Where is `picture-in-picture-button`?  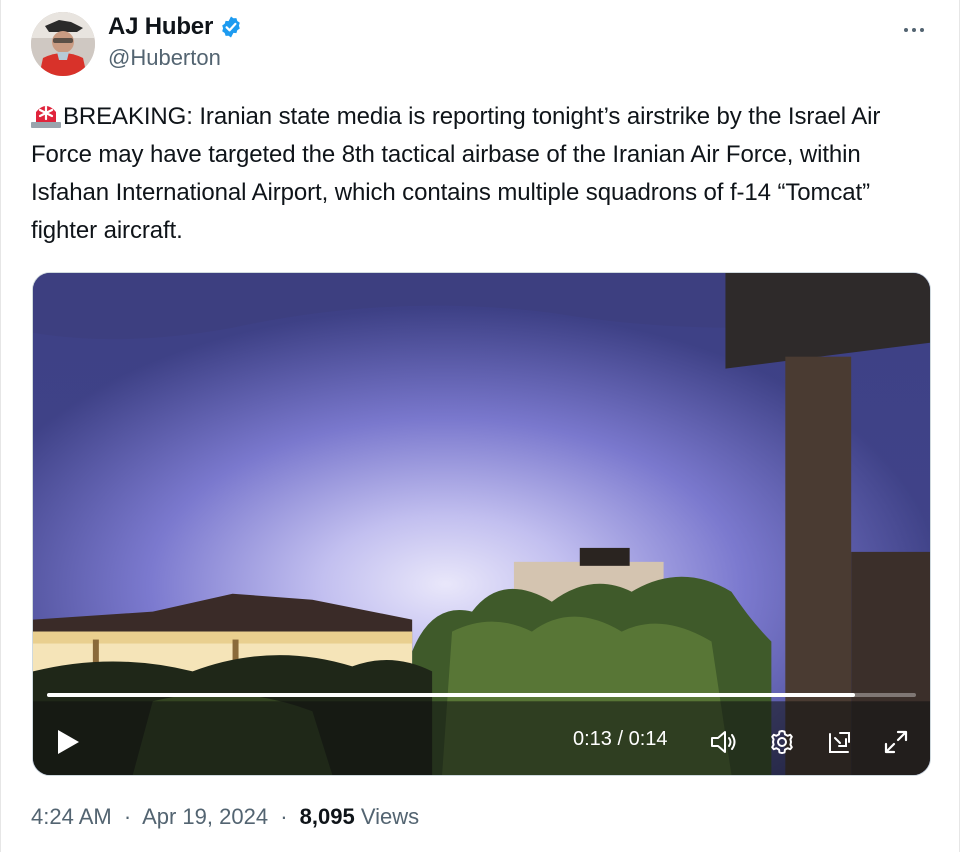
picture-in-picture-button is located at coordinates (840, 742).